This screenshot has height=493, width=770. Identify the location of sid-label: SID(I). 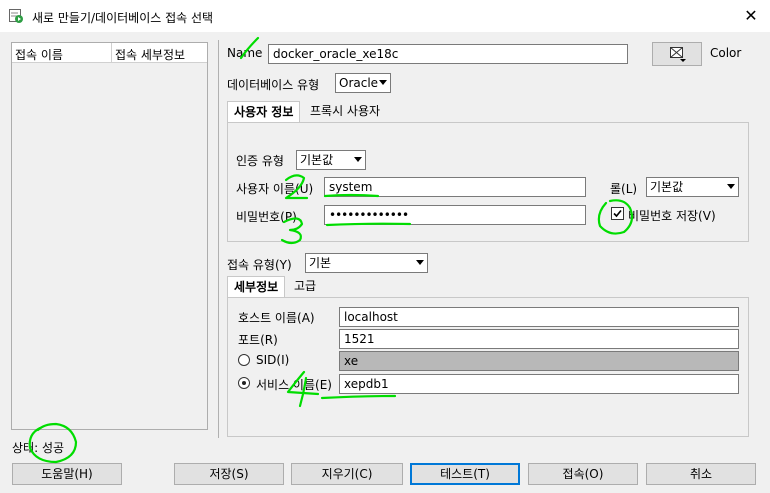
(273, 360).